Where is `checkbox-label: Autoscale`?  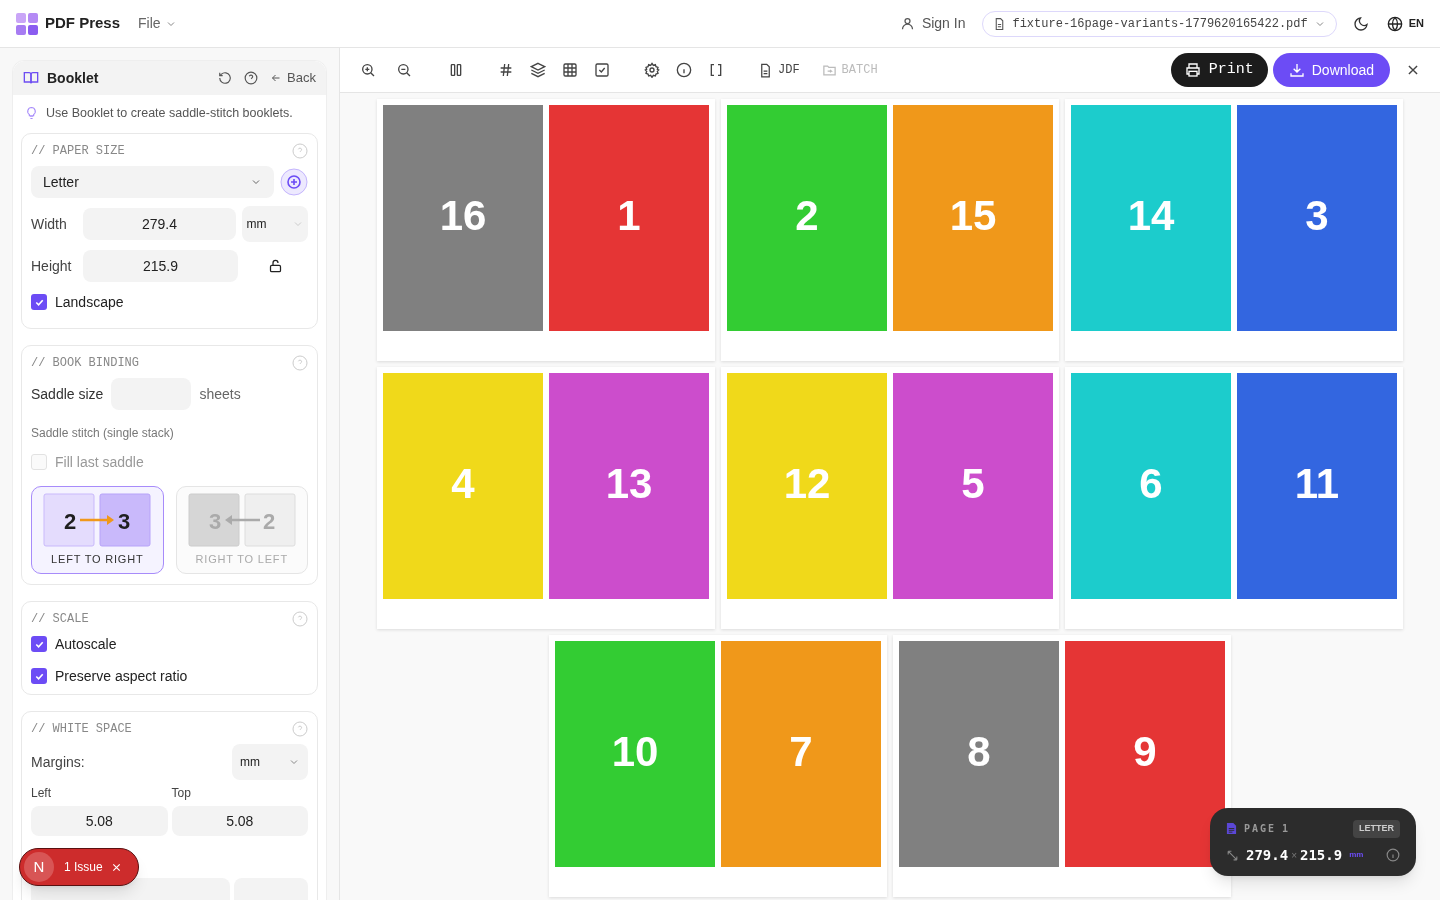
checkbox-label: Autoscale is located at coordinates (86, 644).